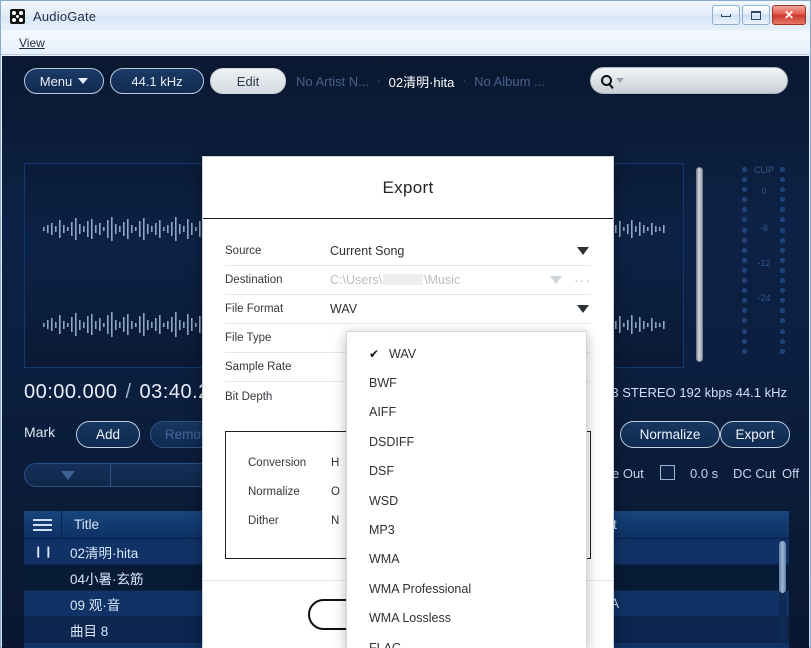 Image resolution: width=811 pixels, height=648 pixels. Describe the element at coordinates (466, 441) in the screenshot. I see `dropdown-option: DSDIFF` at that location.